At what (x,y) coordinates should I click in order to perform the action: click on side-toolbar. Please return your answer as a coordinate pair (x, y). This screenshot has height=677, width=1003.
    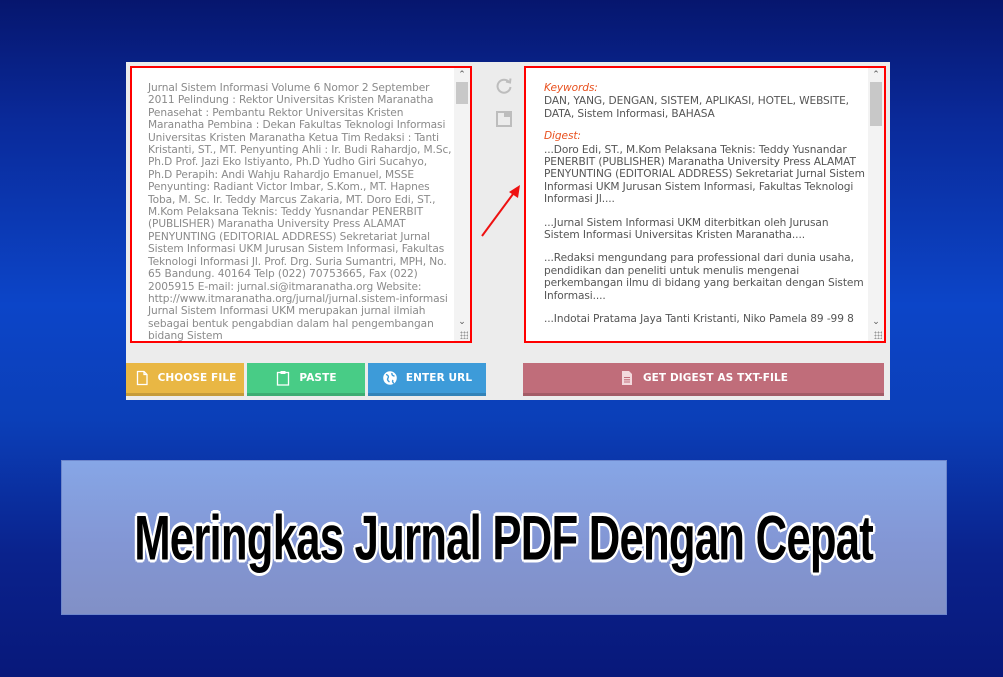
    Looking at the image, I should click on (504, 109).